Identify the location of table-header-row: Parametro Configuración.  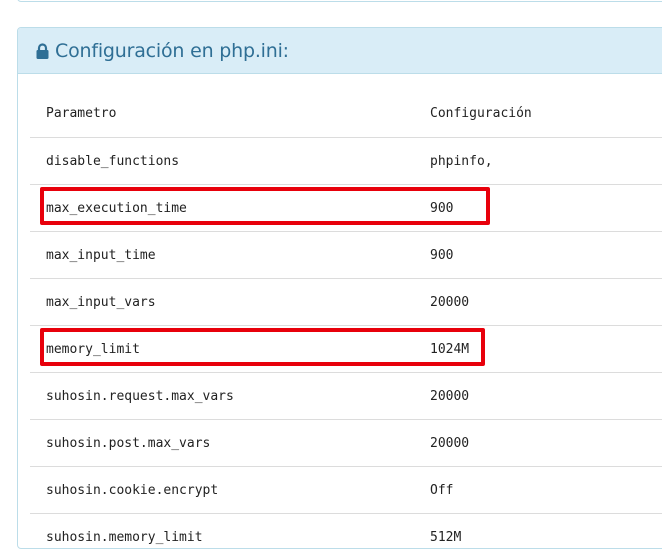
(346, 113).